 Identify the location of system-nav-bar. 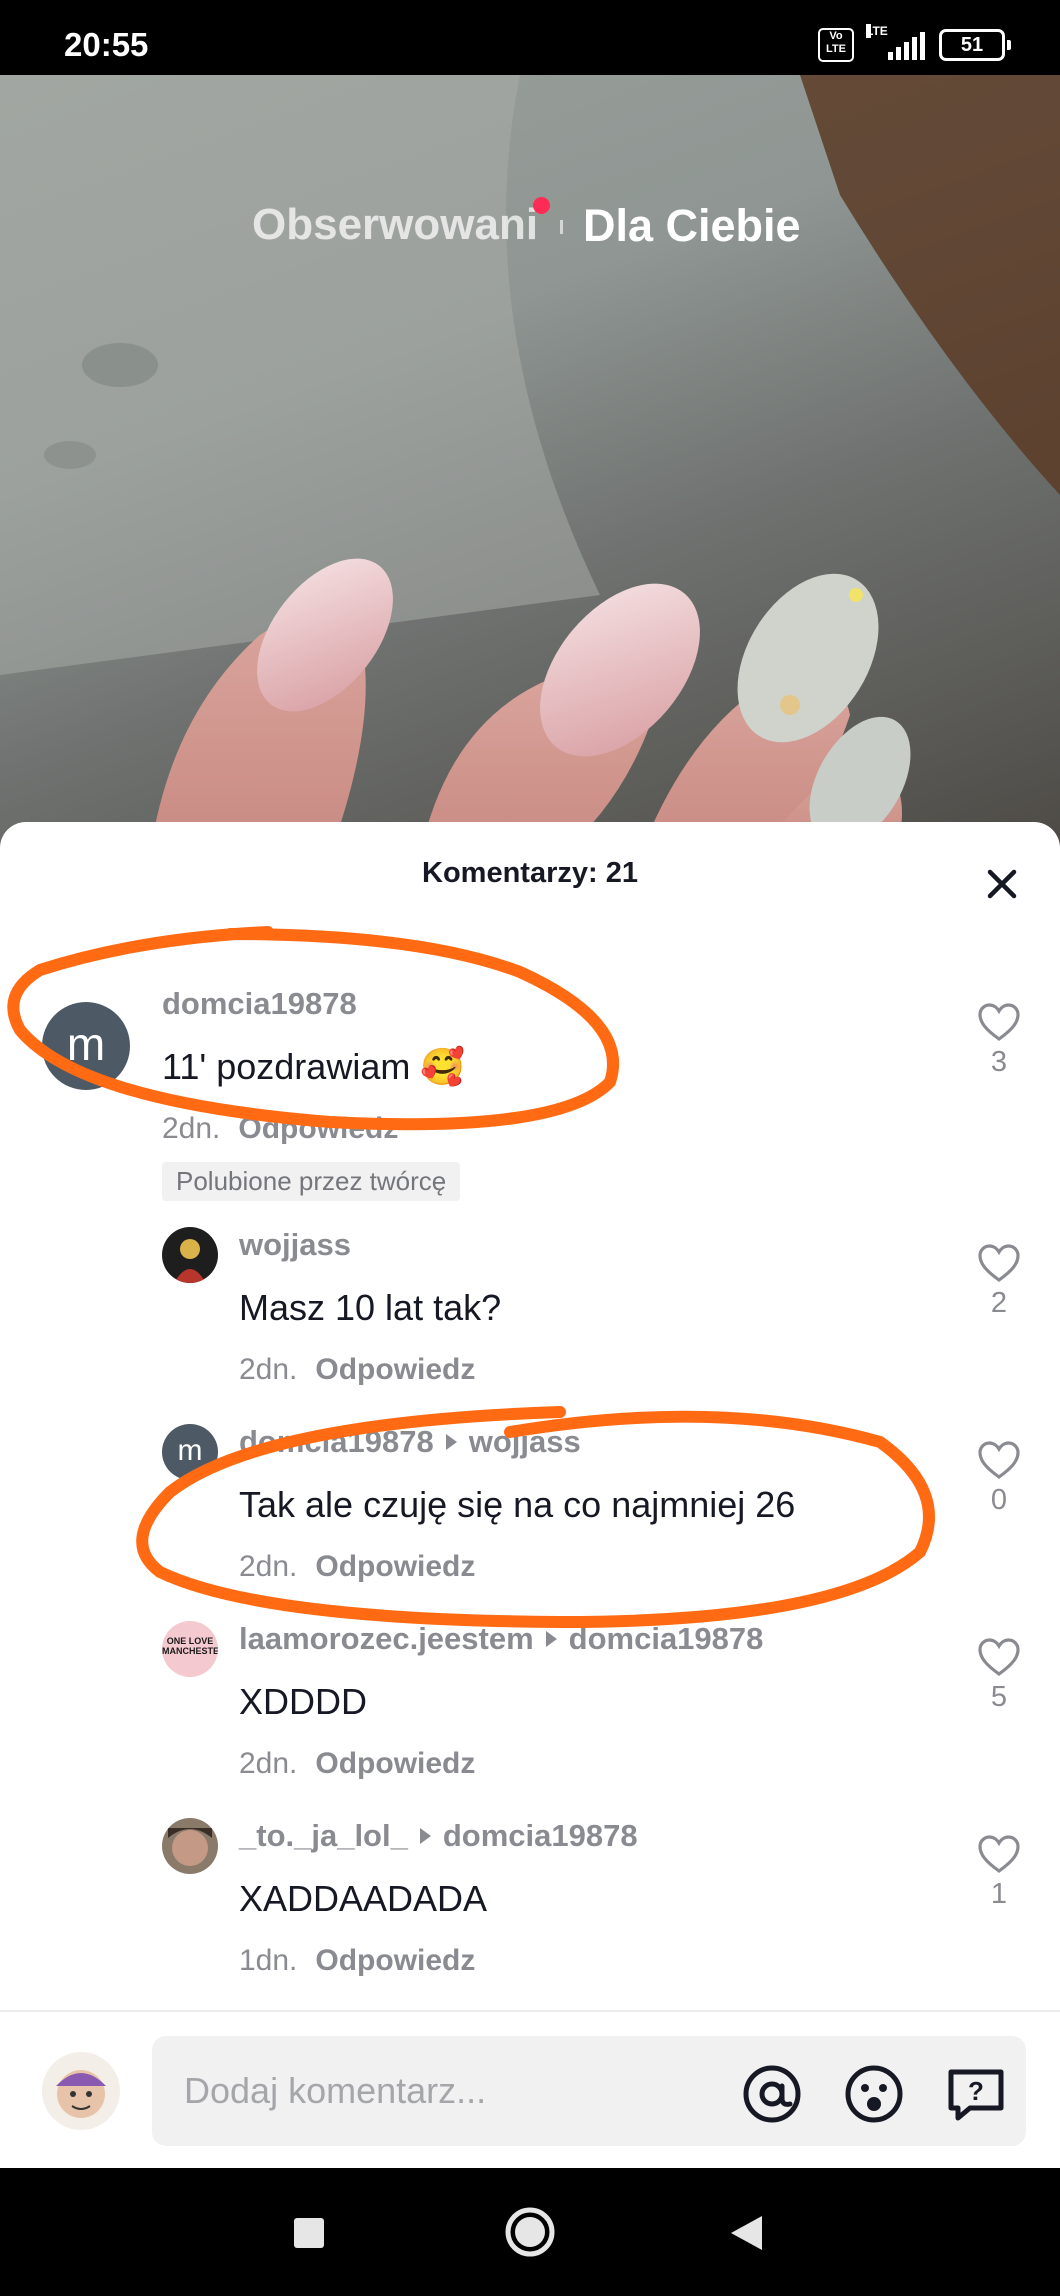
(530, 2232).